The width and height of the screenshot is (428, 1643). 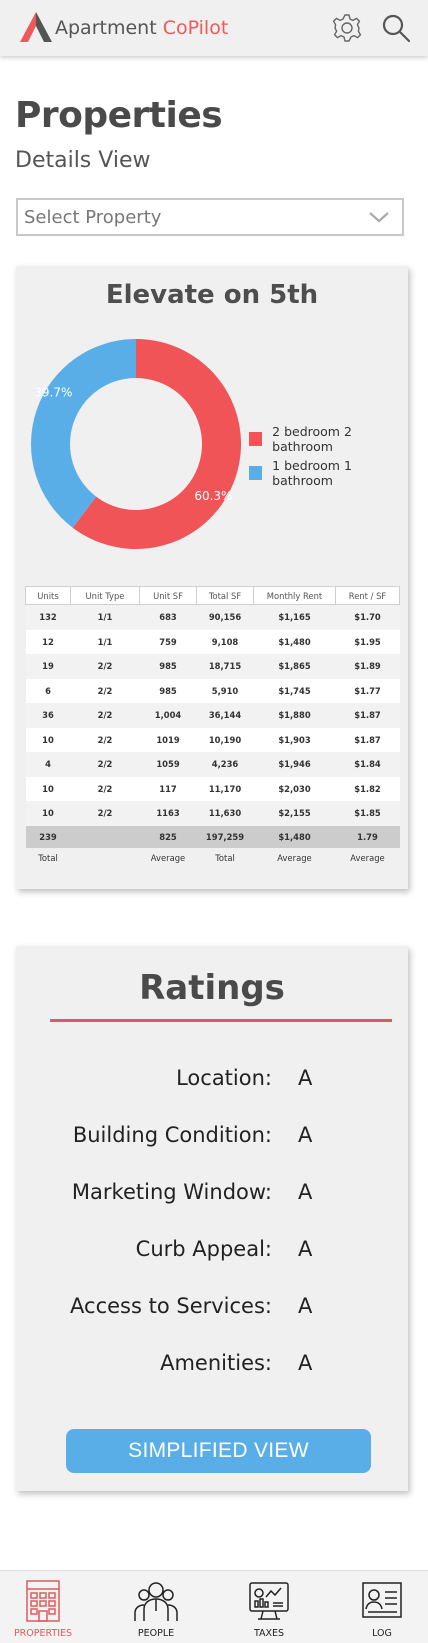 What do you see at coordinates (224, 1078) in the screenshot?
I see `rating-label: Location:` at bounding box center [224, 1078].